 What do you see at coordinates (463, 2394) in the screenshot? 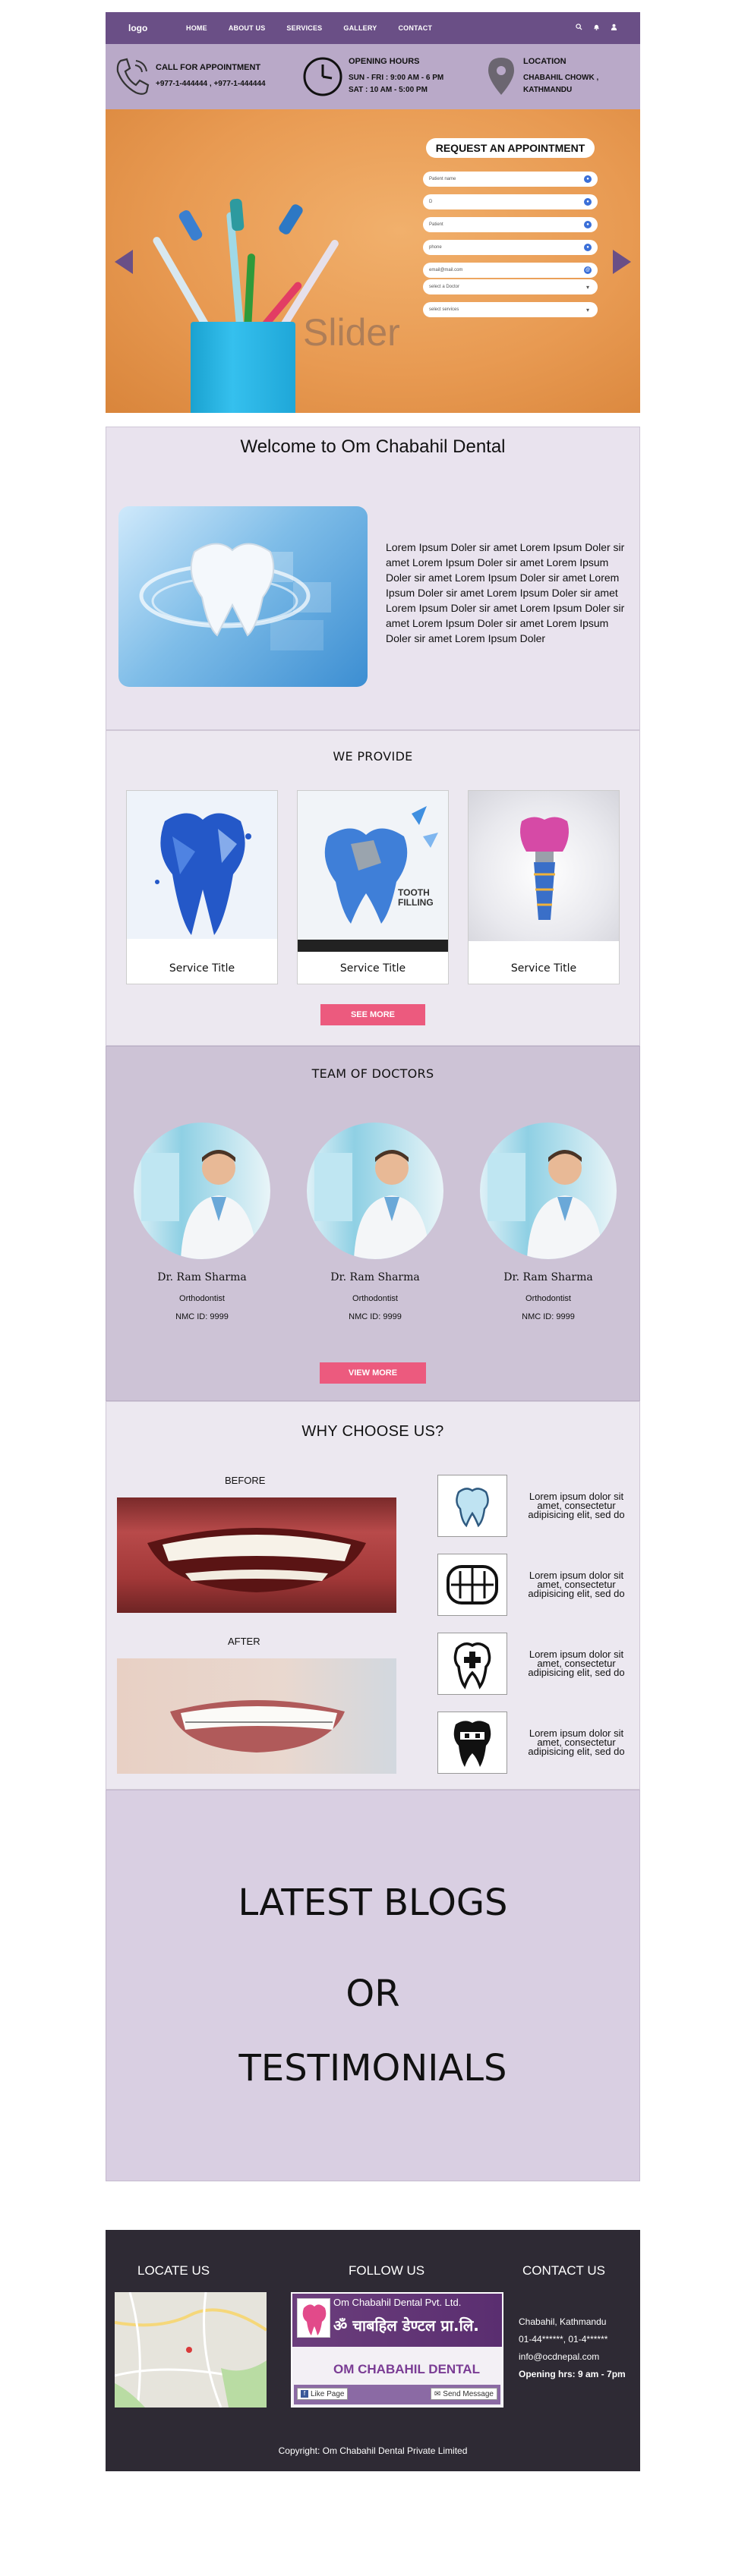
I see `fb-send-message-button: ✉ Send Message` at bounding box center [463, 2394].